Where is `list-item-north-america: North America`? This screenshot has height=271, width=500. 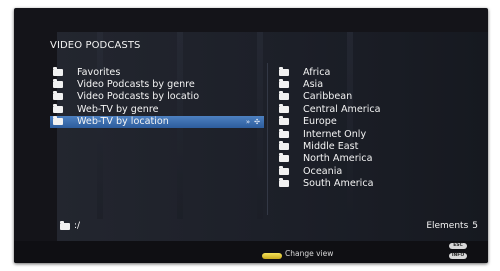
list-item-north-america: North America is located at coordinates (379, 159).